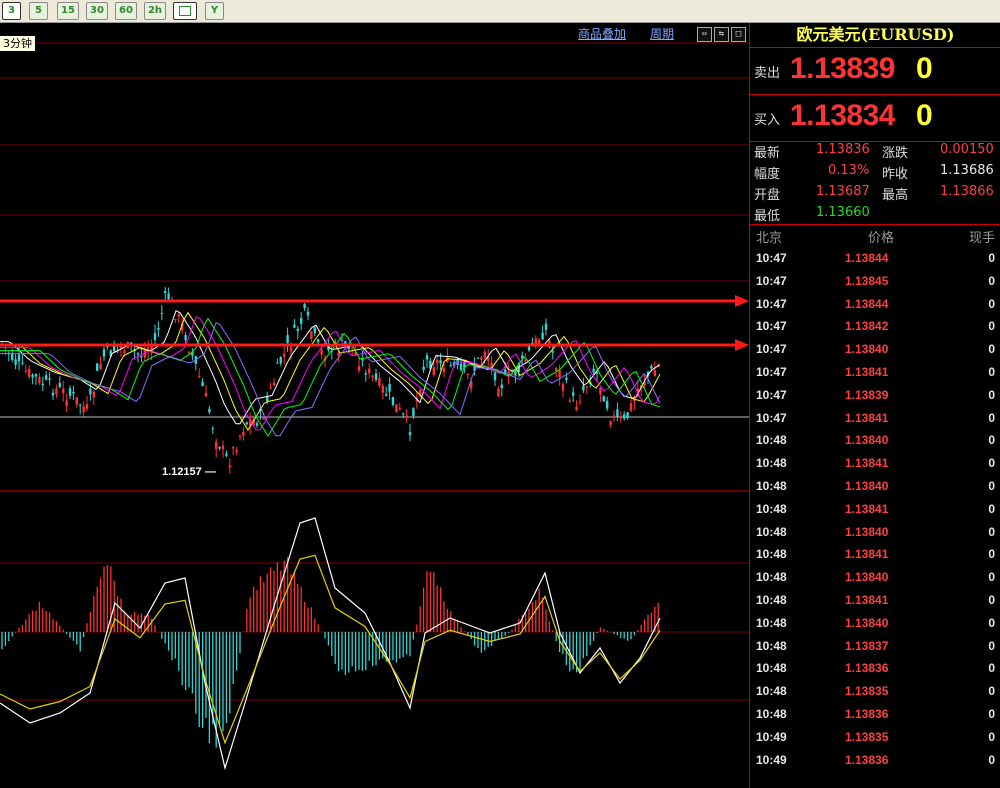 The width and height of the screenshot is (1000, 788). Describe the element at coordinates (843, 212) in the screenshot. I see `low-value: 1.13660` at that location.